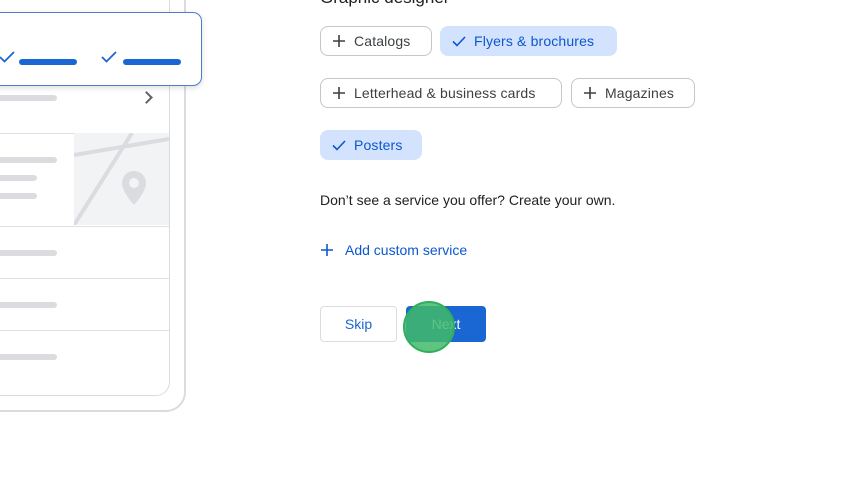 The width and height of the screenshot is (860, 481). I want to click on chip-posters: Posters, so click(371, 145).